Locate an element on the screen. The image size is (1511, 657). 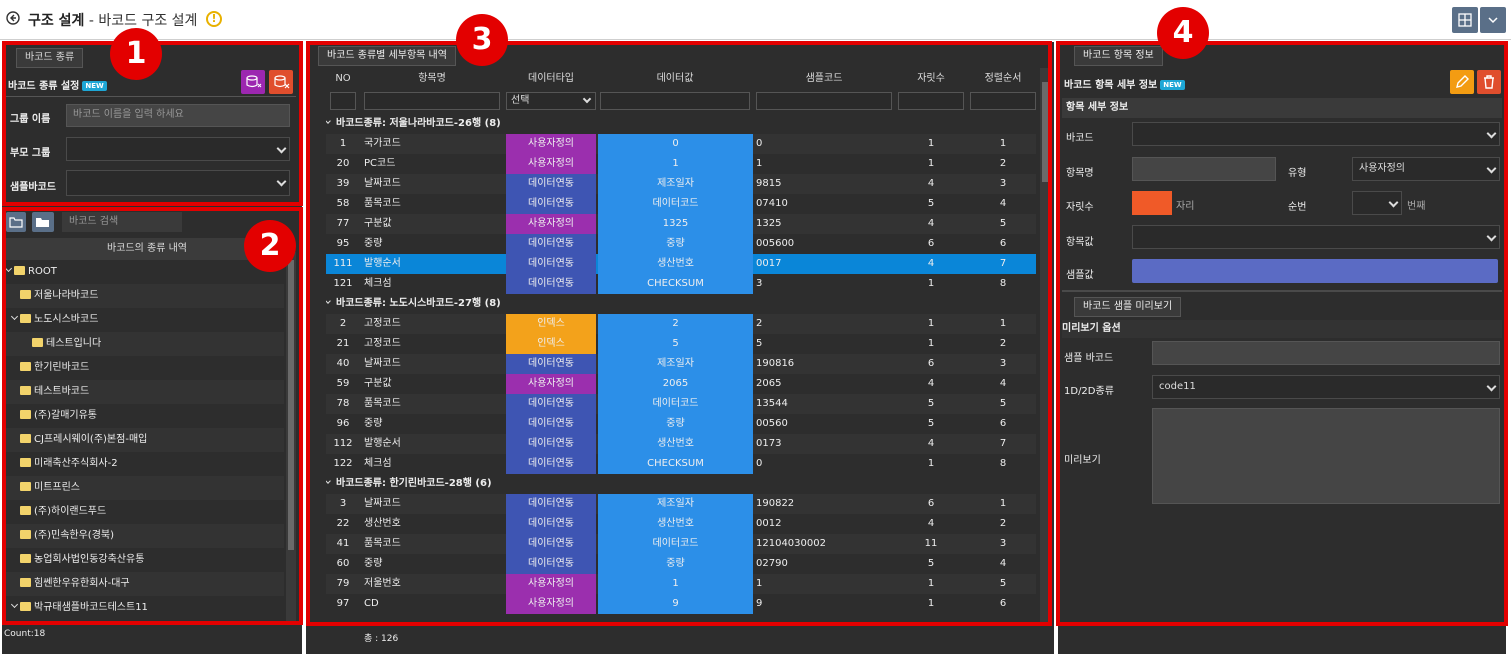
tree-item: 테스트입니다 is located at coordinates (145, 344).